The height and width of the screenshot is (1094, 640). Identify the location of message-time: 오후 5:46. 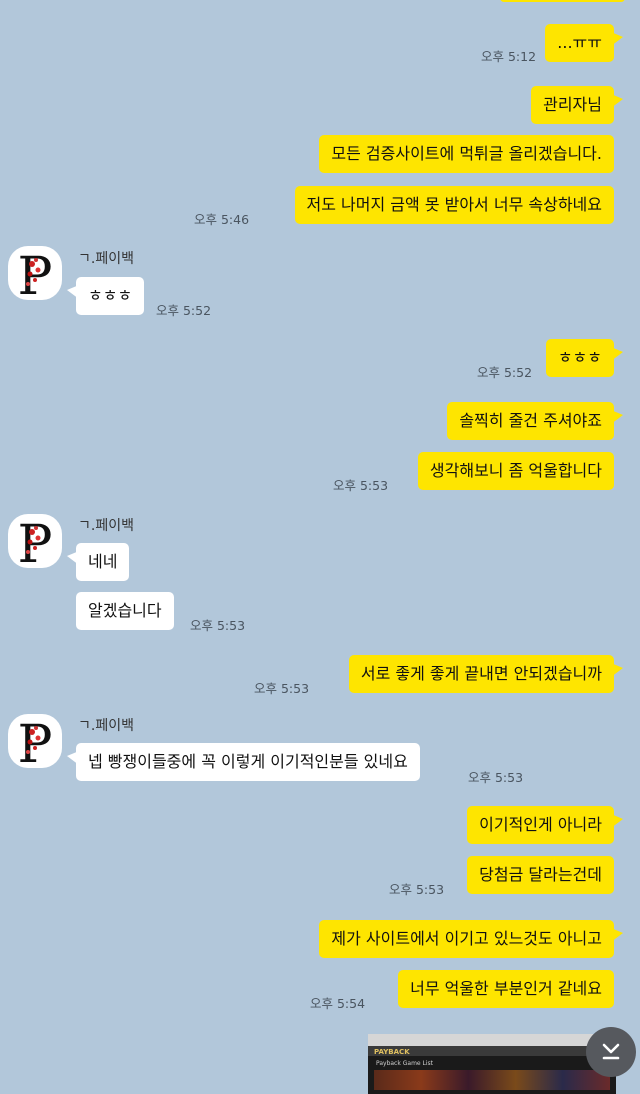
(222, 219).